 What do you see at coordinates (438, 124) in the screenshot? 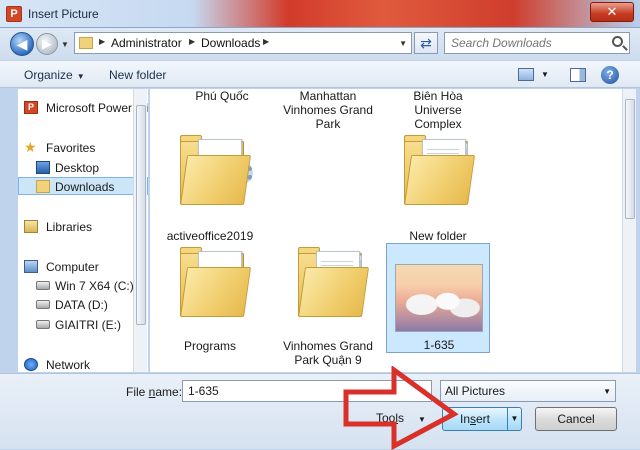
I see `file-name-line: Complex` at bounding box center [438, 124].